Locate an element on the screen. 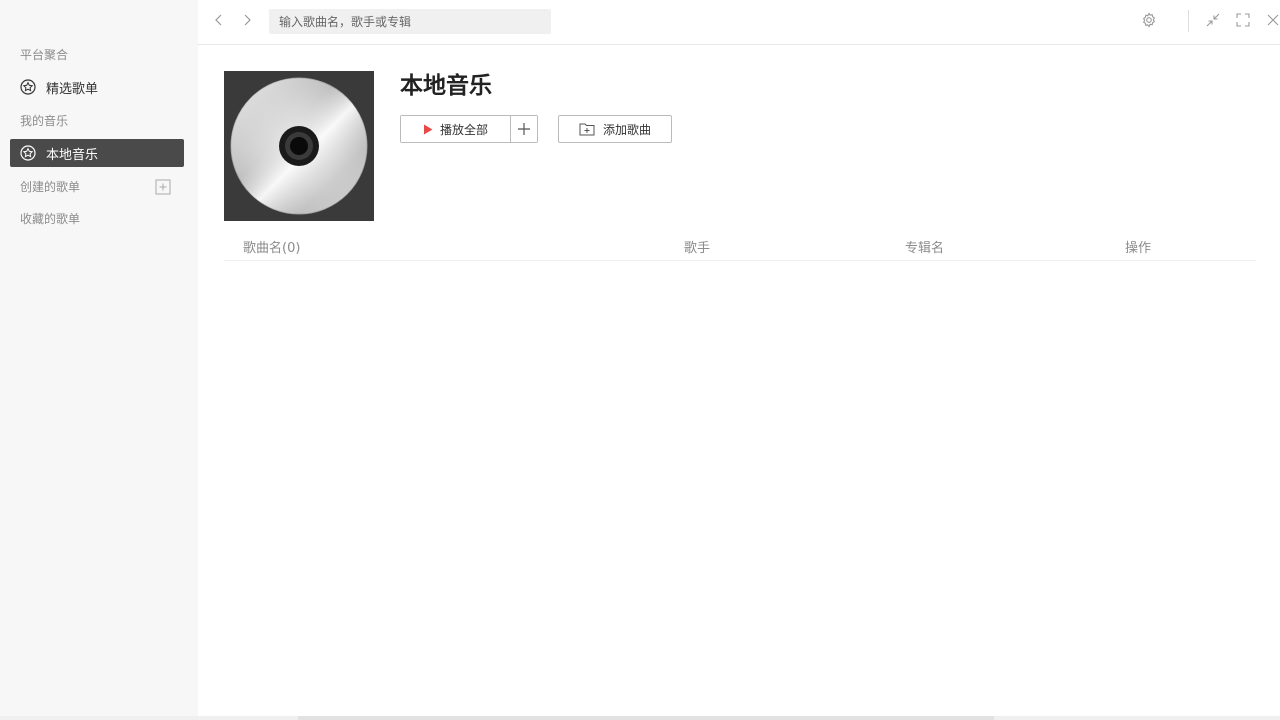 The image size is (1280, 720). forward-button is located at coordinates (247, 20).